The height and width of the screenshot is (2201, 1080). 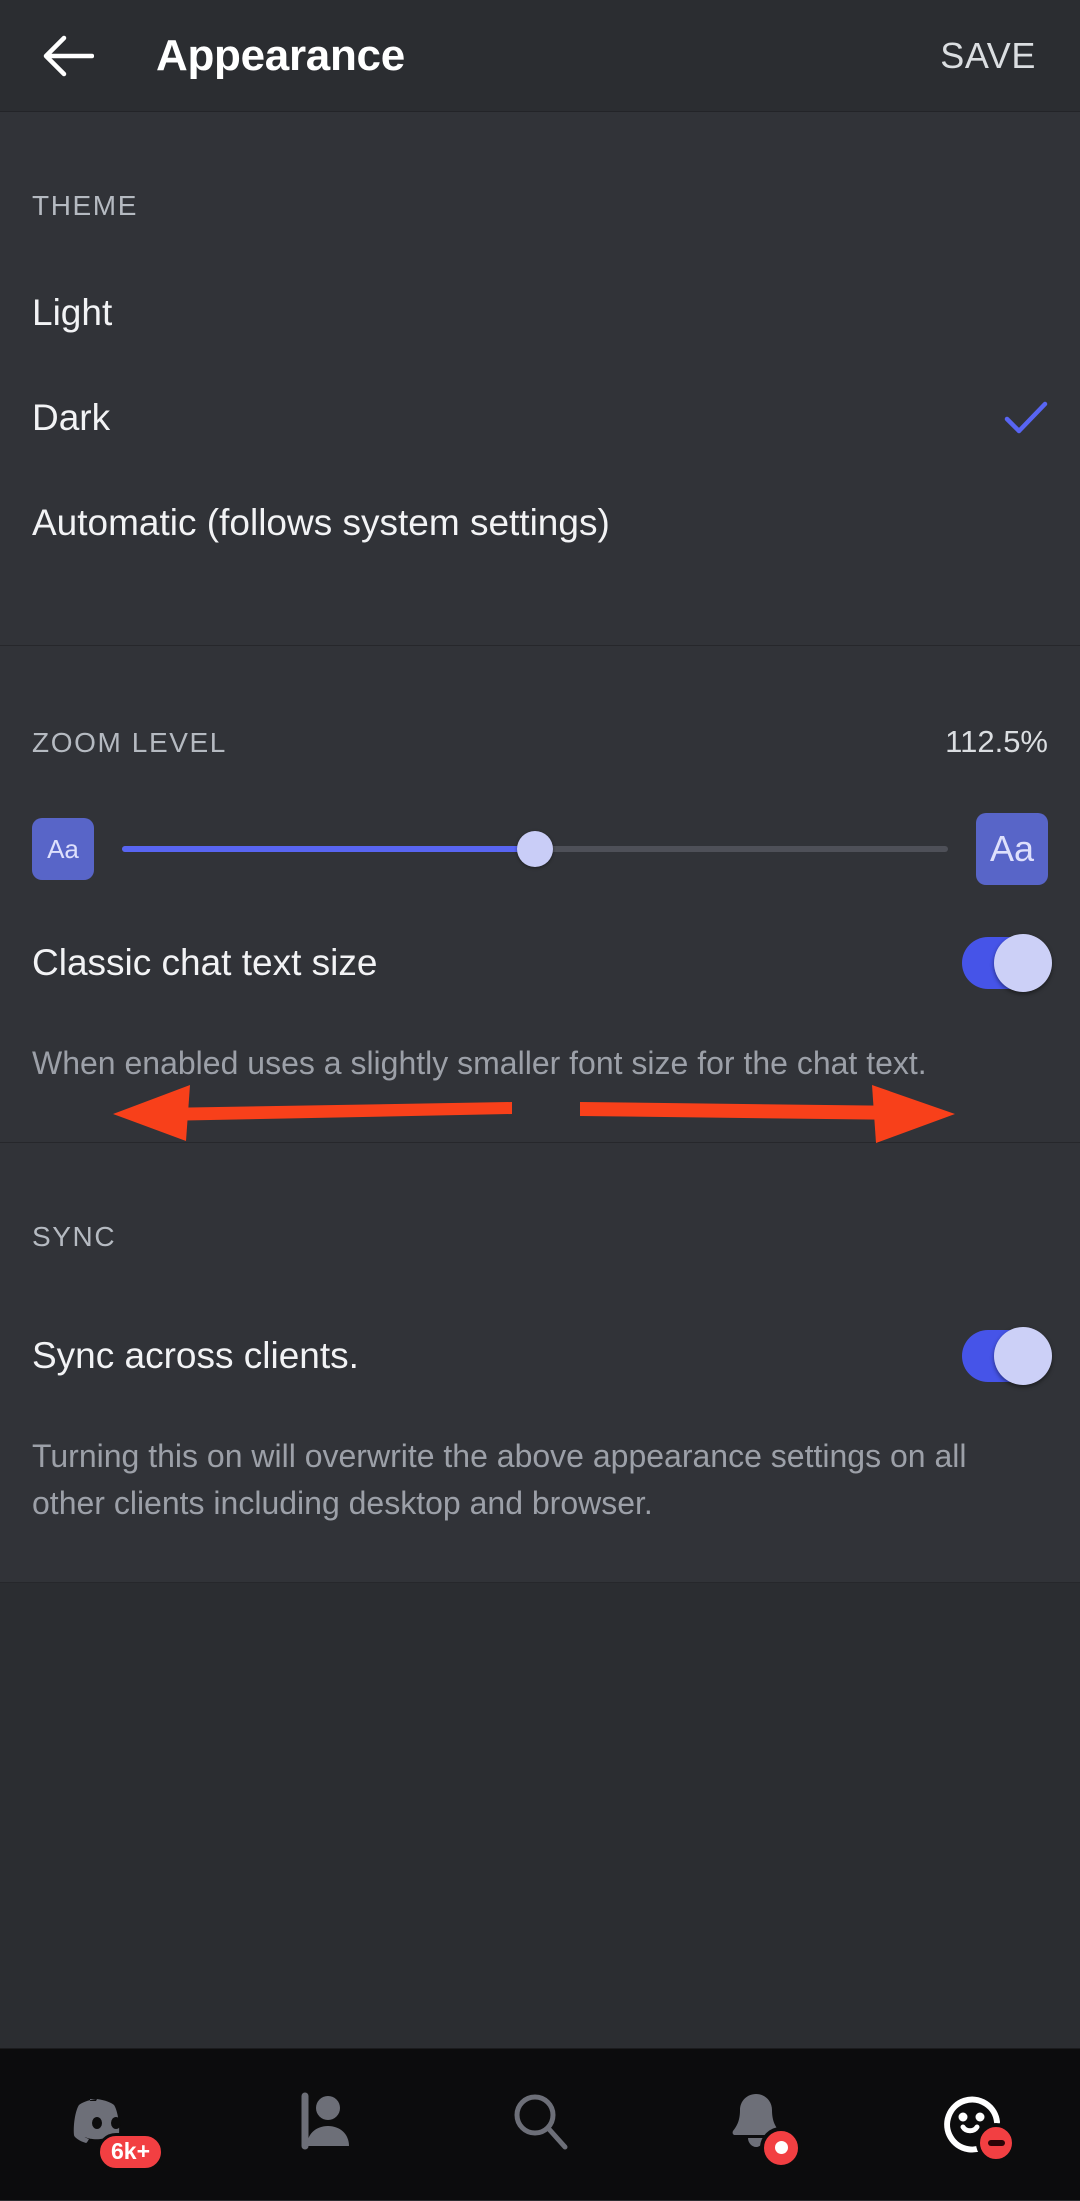 I want to click on app-header: Appearance SAVE, so click(x=540, y=56).